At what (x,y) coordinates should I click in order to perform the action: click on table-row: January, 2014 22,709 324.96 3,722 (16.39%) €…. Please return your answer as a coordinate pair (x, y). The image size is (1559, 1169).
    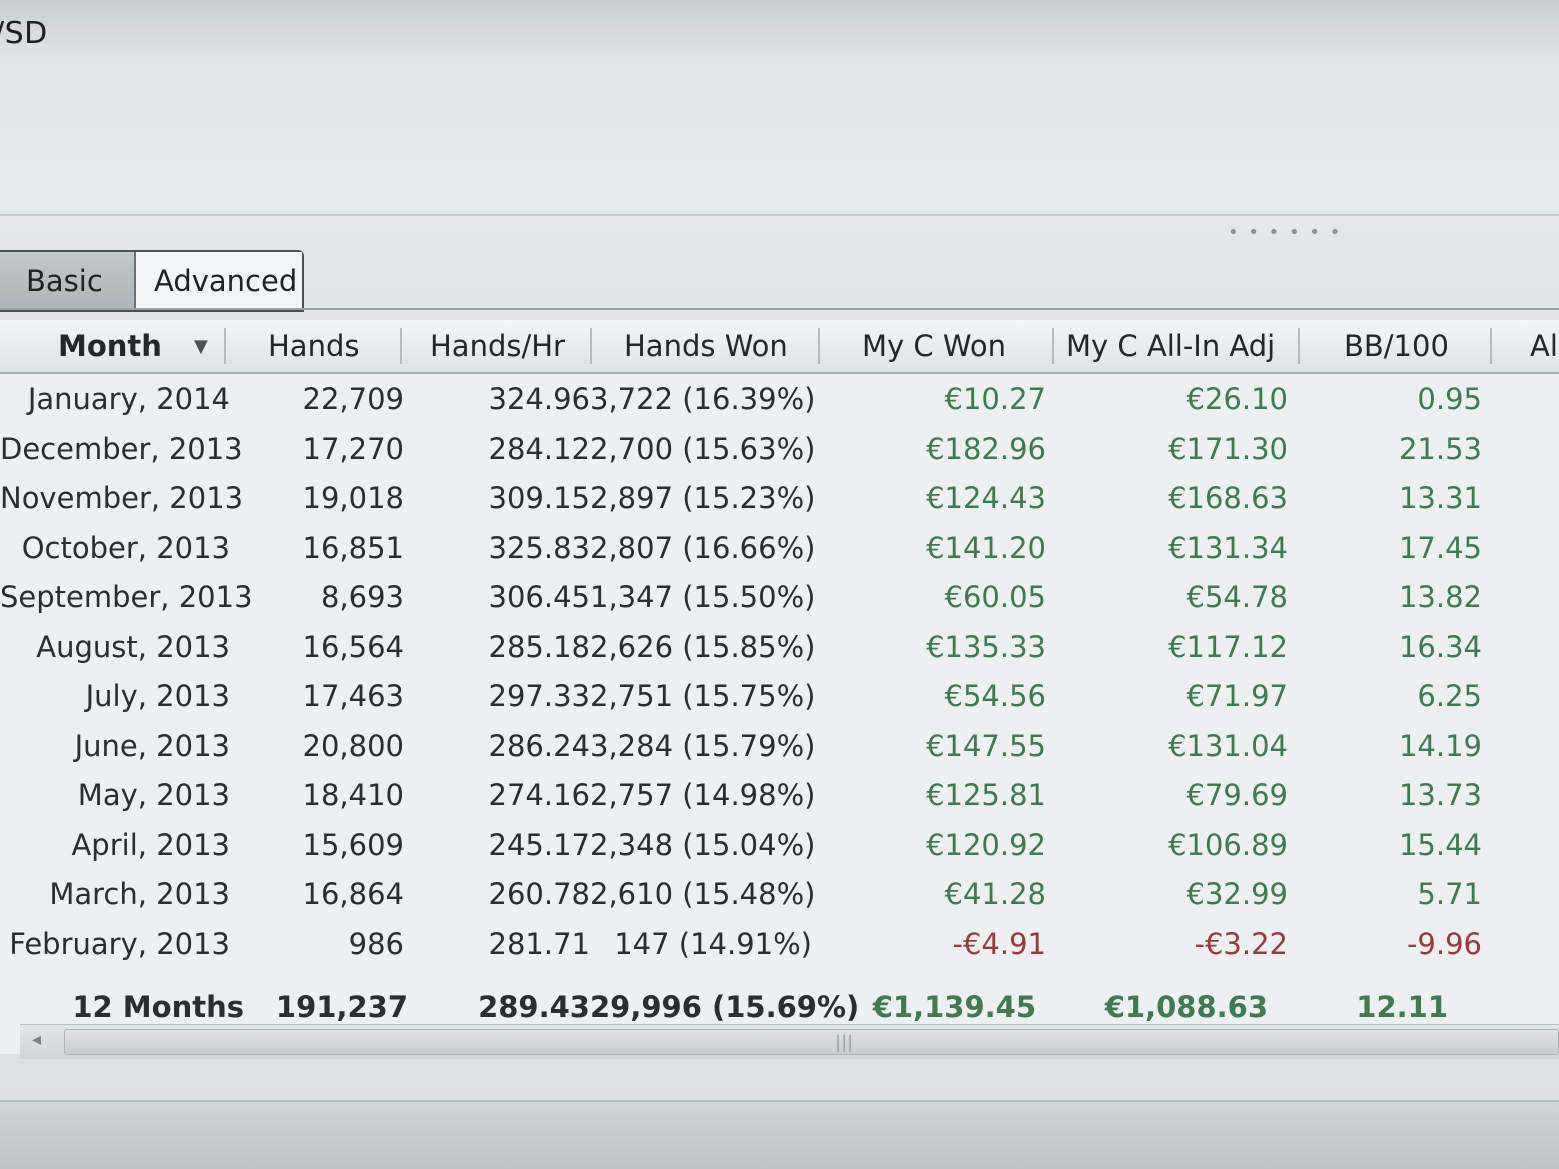
    Looking at the image, I should click on (779, 399).